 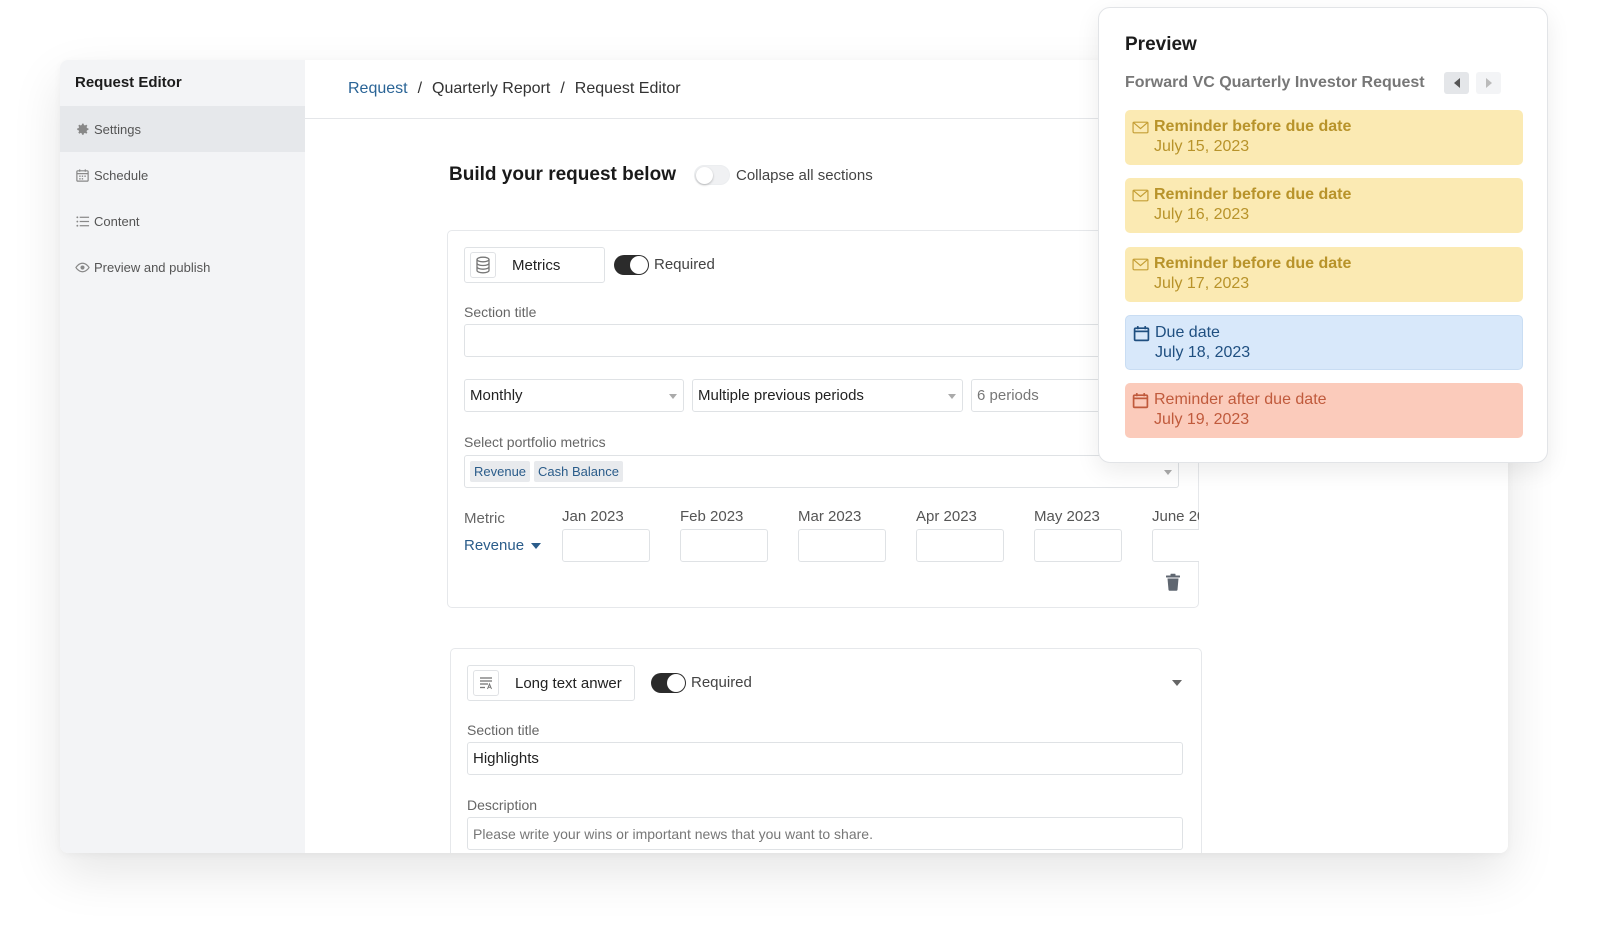 I want to click on metric-dropdown: Revenue, so click(x=503, y=545).